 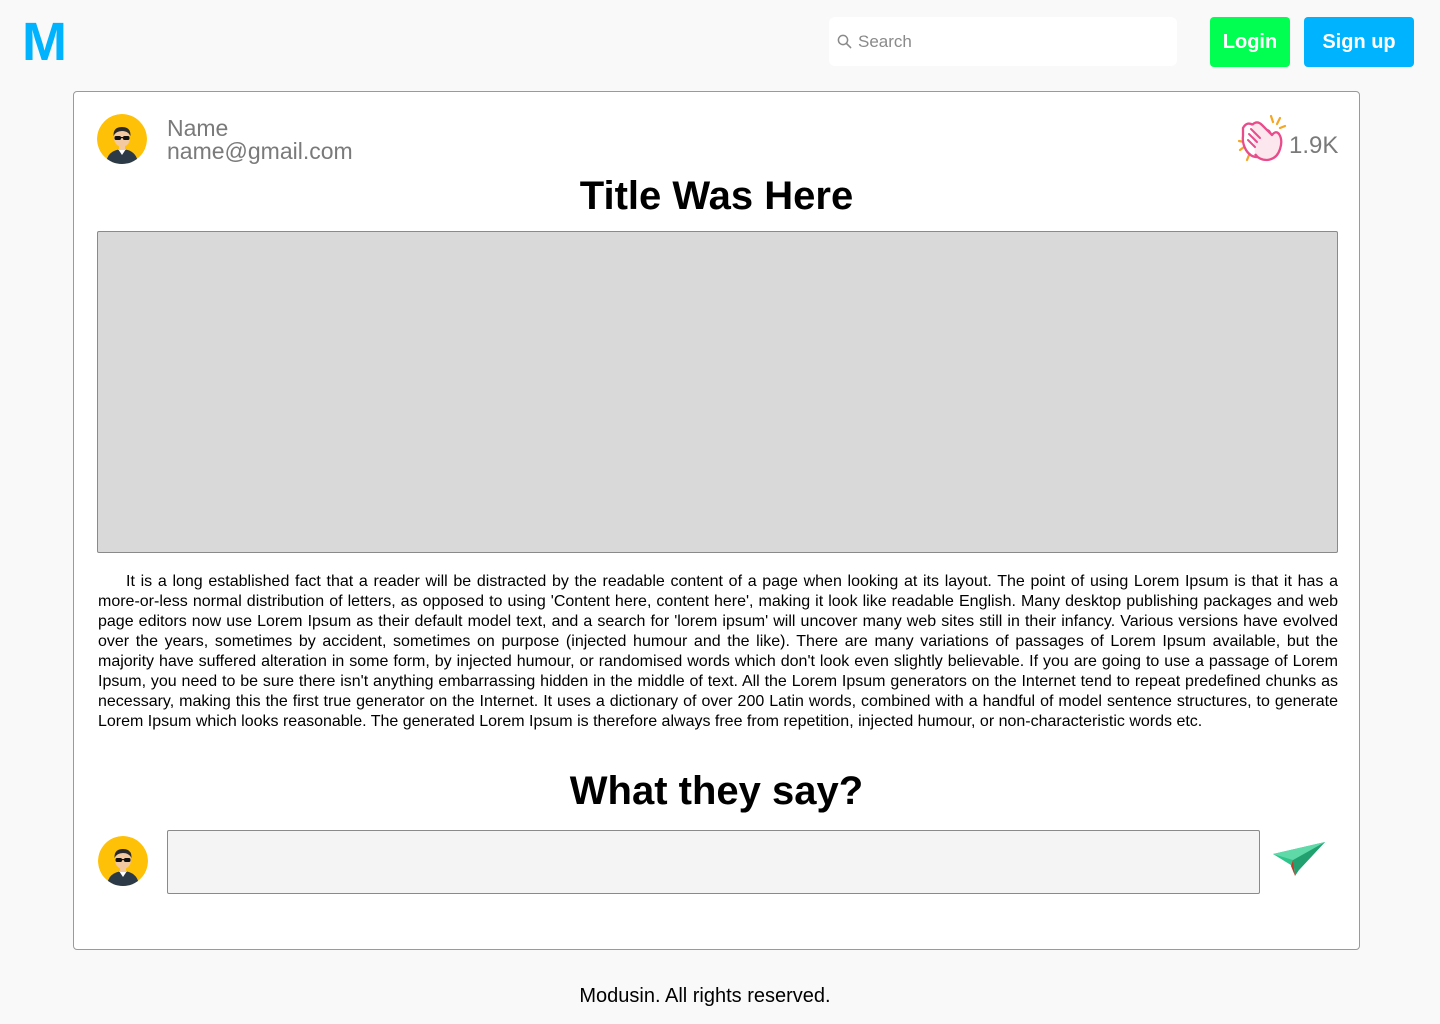 I want to click on author-email: name@gmail.com, so click(x=260, y=151).